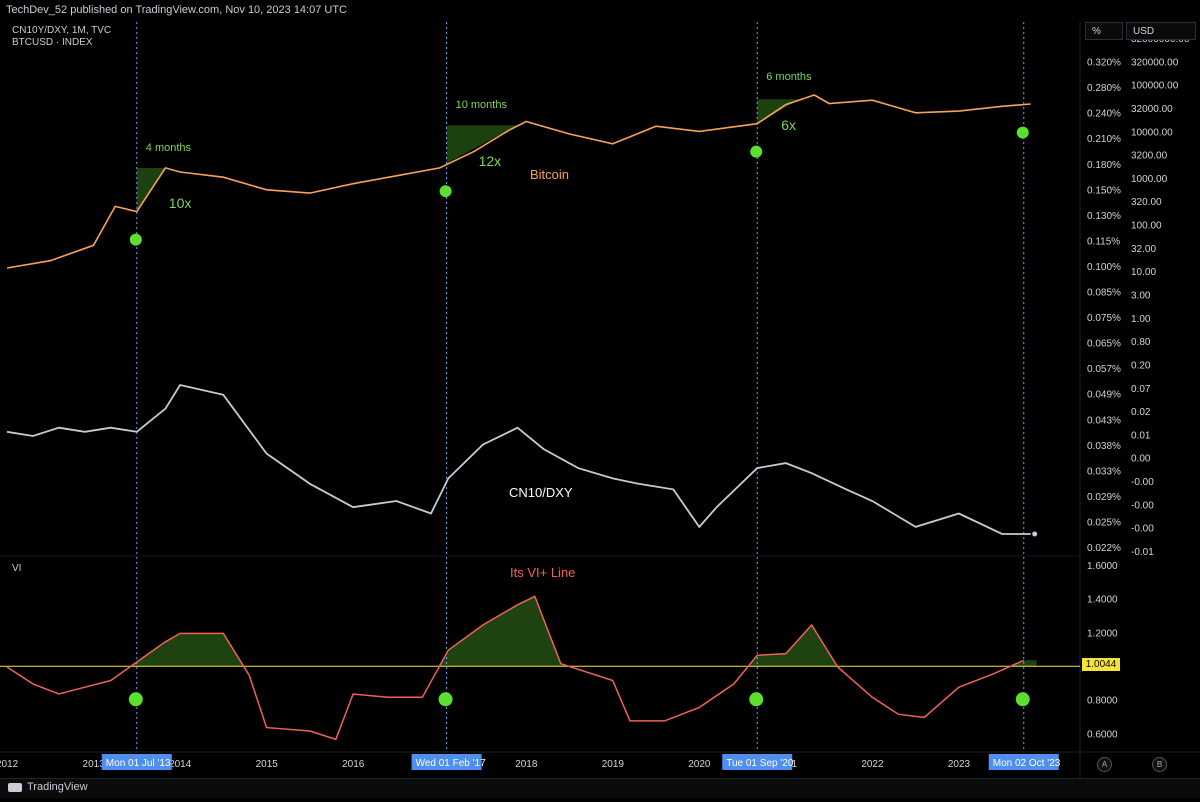 The width and height of the screenshot is (1200, 802). I want to click on x-tick-label: 2019, so click(613, 764).